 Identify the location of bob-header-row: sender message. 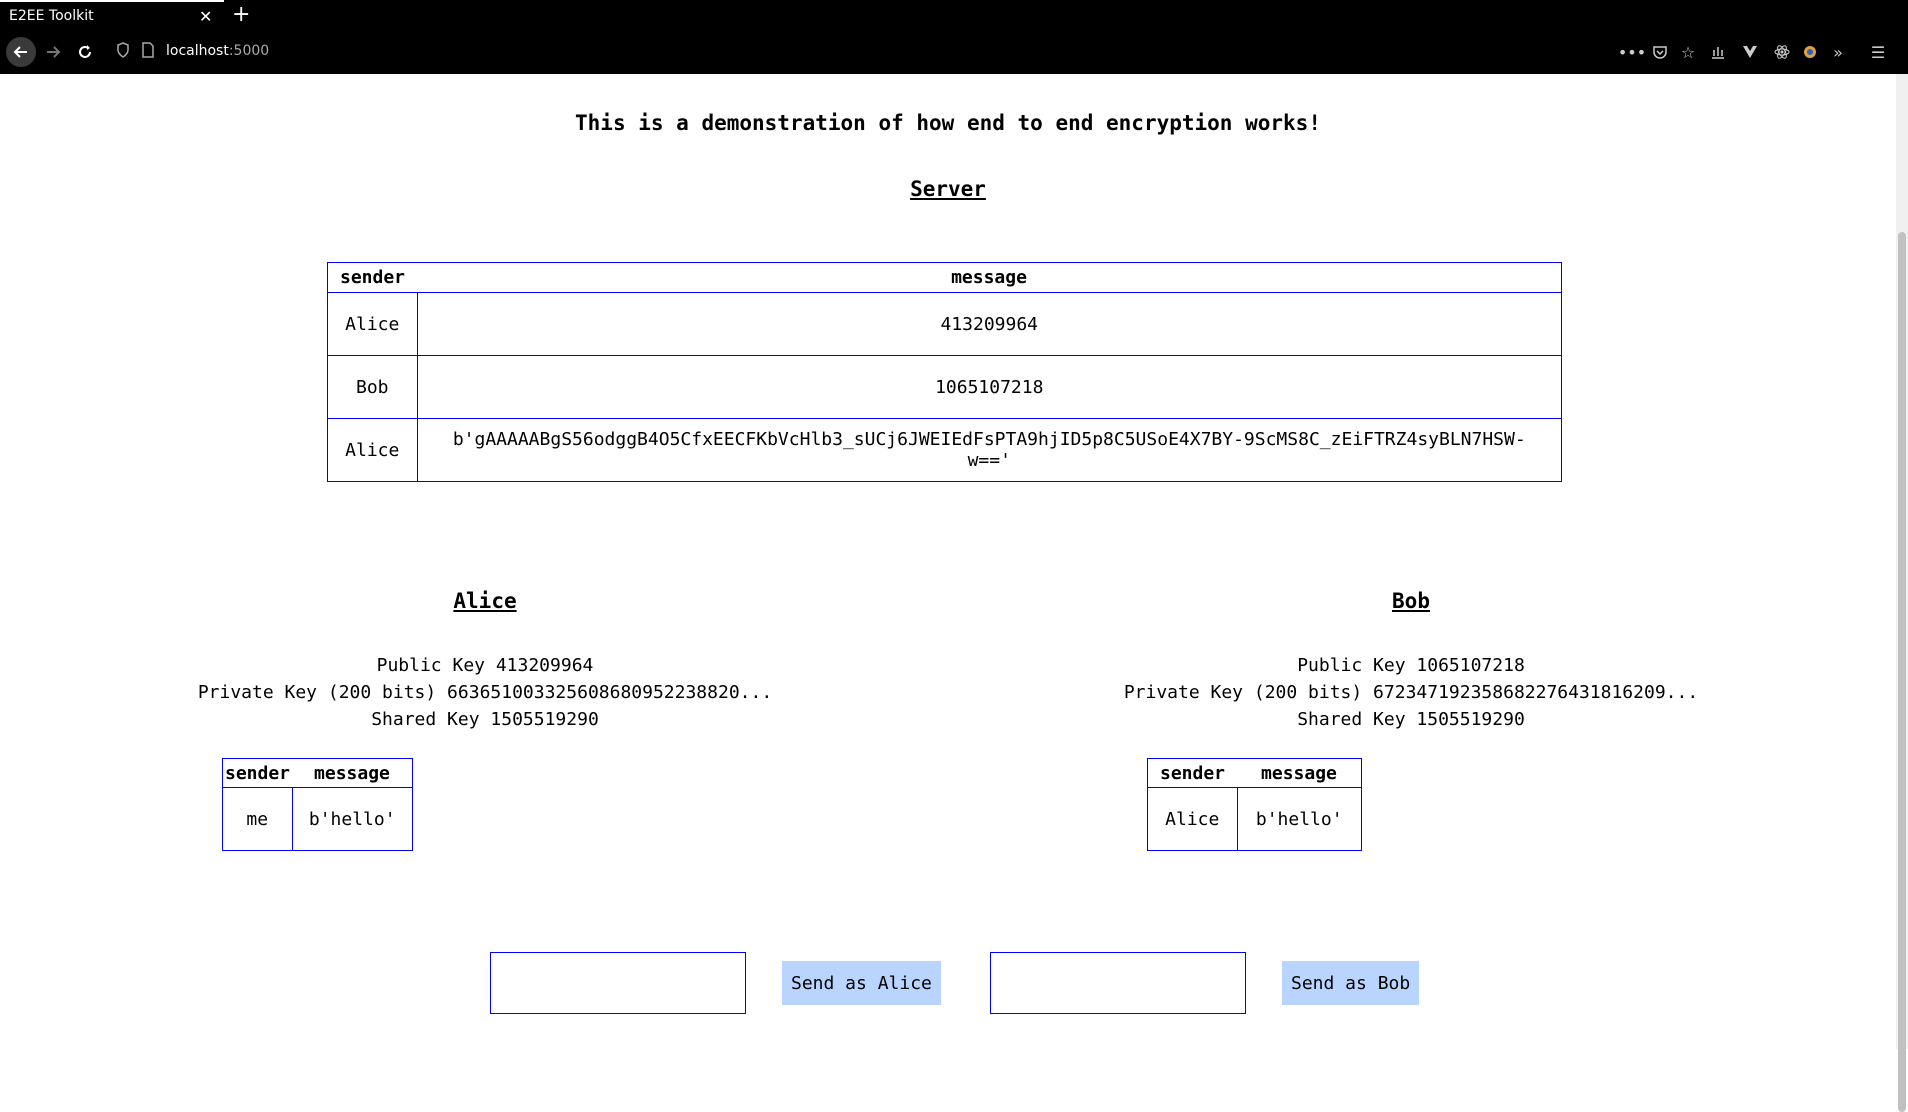
(1254, 773).